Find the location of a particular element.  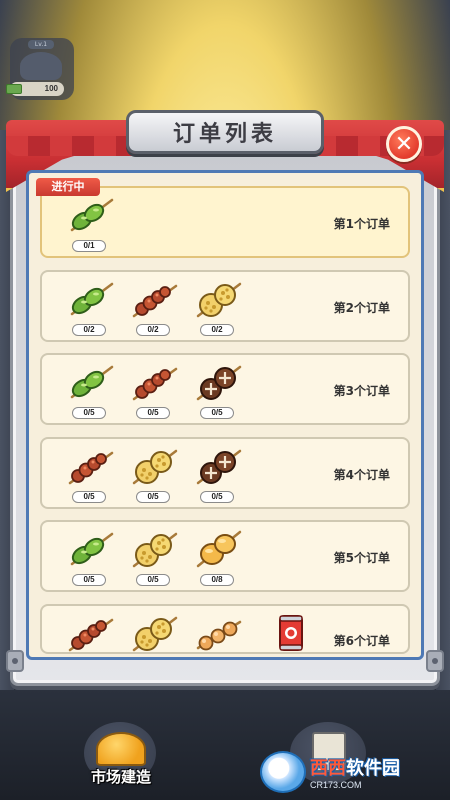

order-label: 第1个订单 is located at coordinates (361, 224).